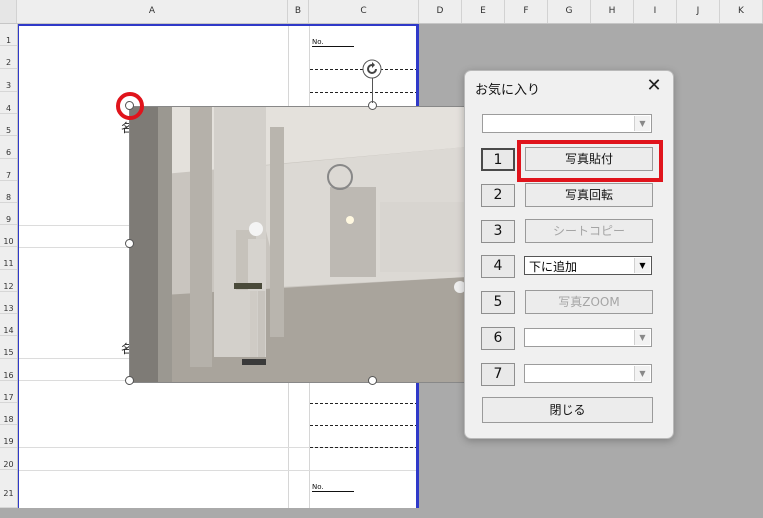  What do you see at coordinates (588, 337) in the screenshot?
I see `slot-6-combo: ▼` at bounding box center [588, 337].